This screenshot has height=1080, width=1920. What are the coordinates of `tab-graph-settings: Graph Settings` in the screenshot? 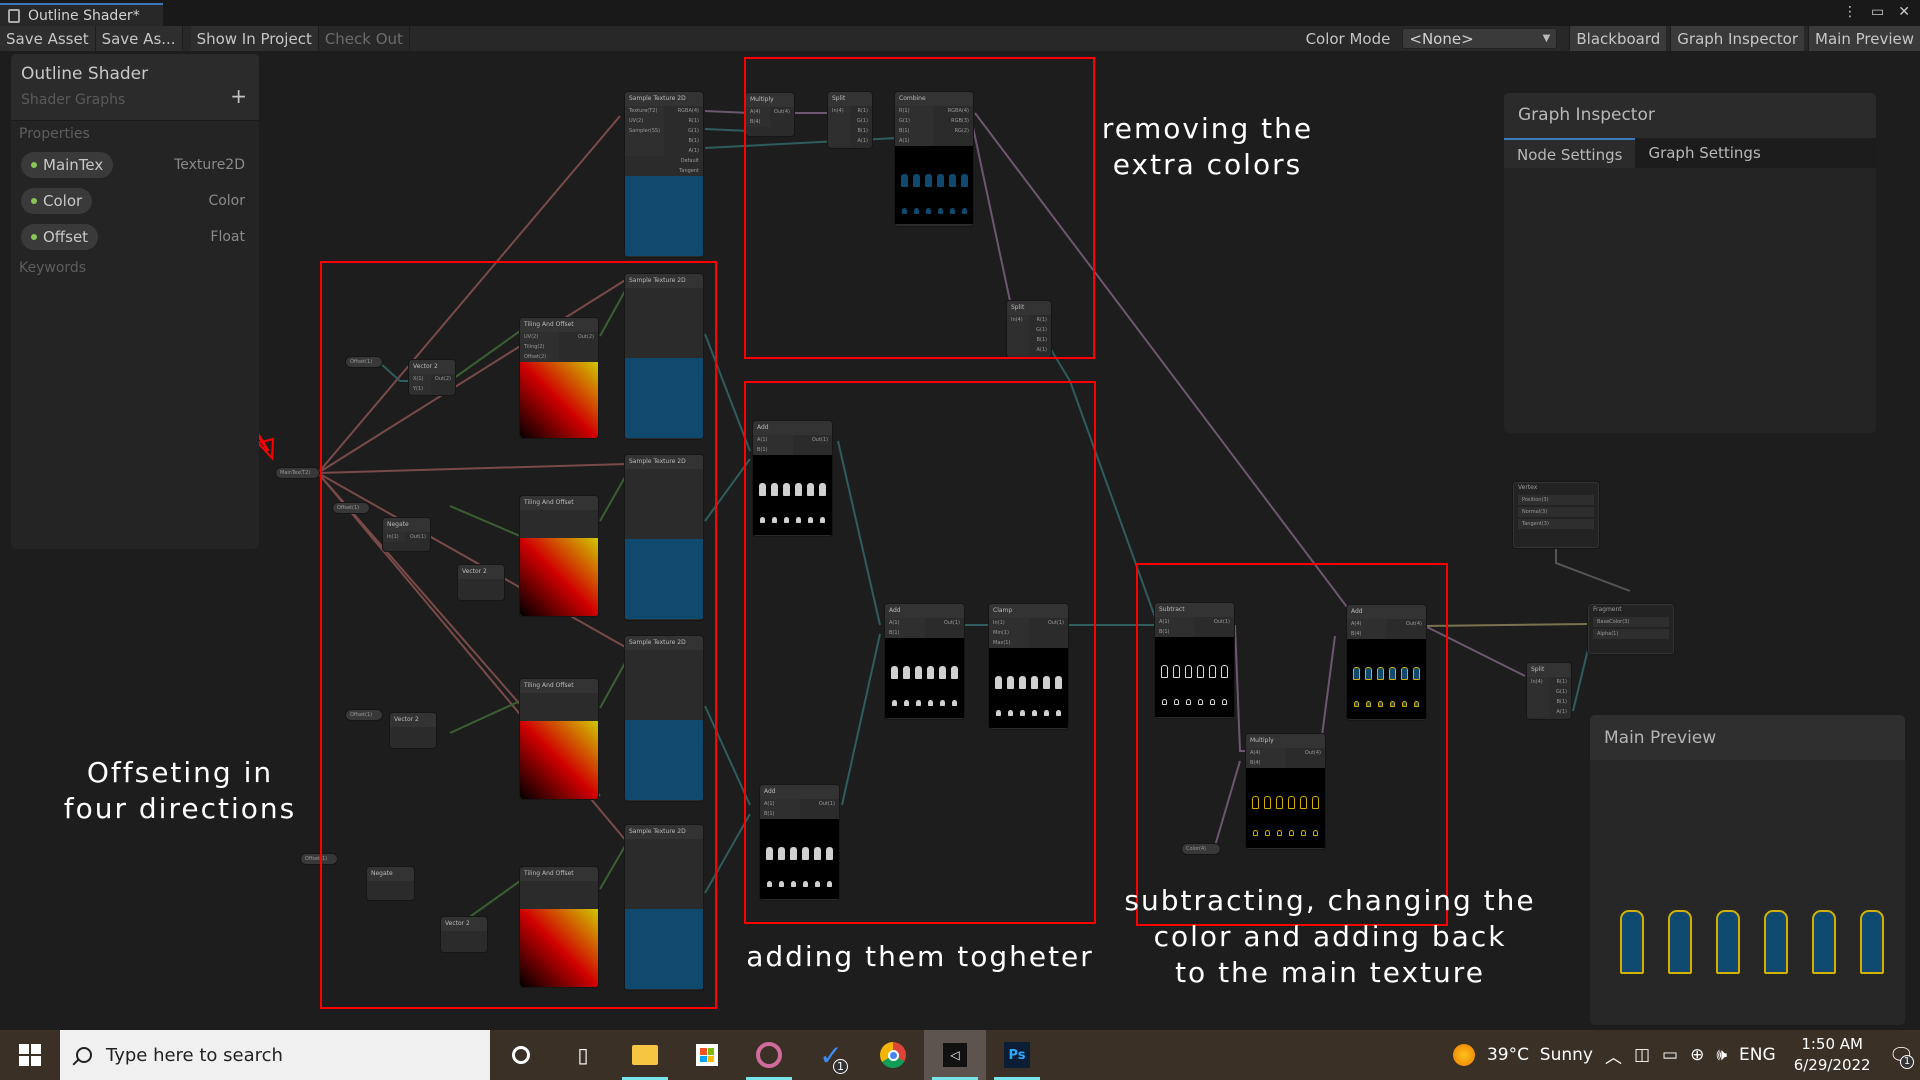 It's located at (1704, 153).